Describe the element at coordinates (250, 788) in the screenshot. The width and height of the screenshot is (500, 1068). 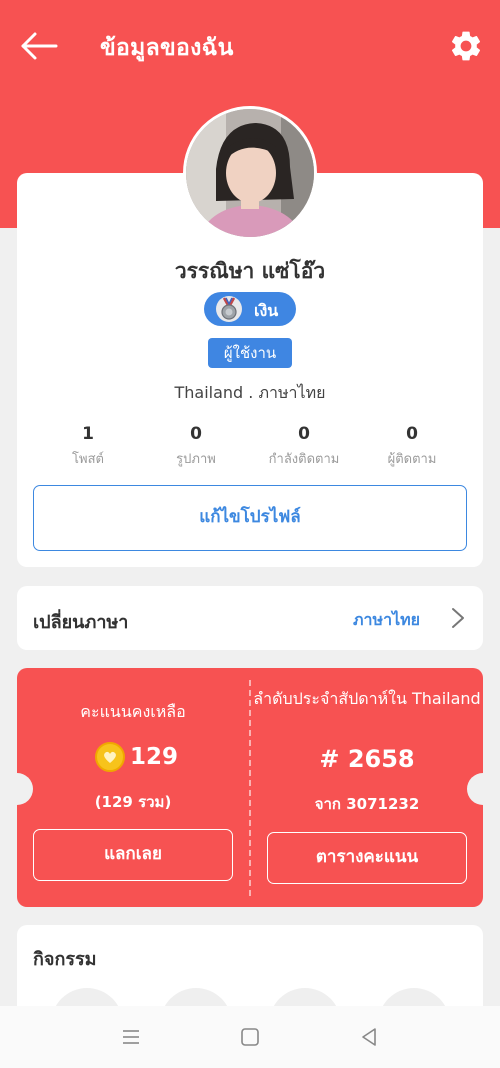
I see `points-divider` at that location.